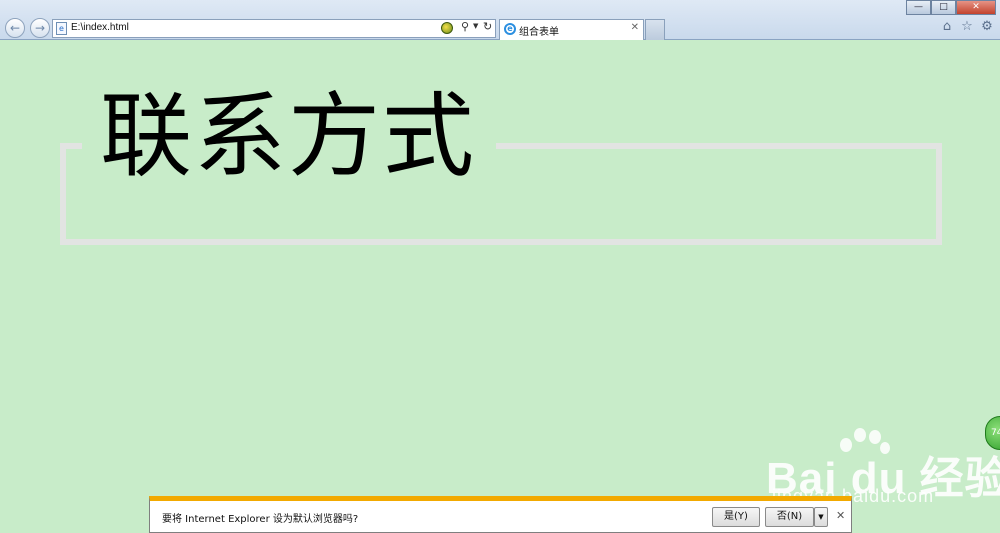 The image size is (1000, 533). I want to click on home-icon: ⌂, so click(947, 27).